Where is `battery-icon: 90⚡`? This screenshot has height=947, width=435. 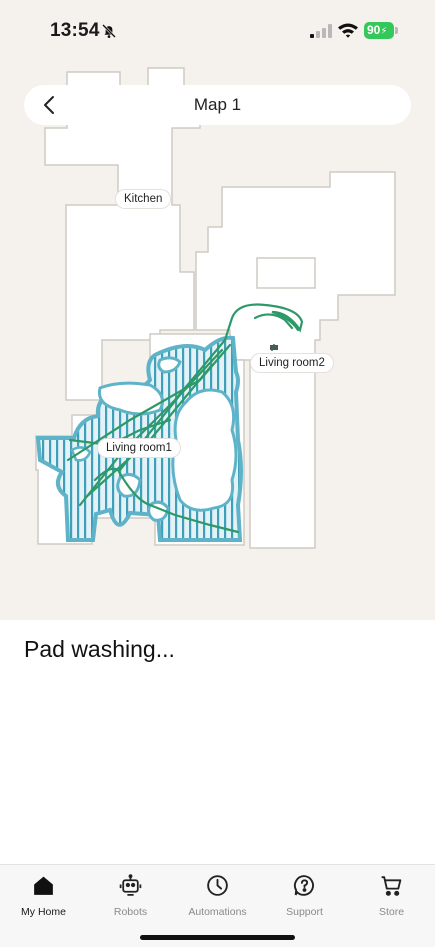
battery-icon: 90⚡ is located at coordinates (381, 30).